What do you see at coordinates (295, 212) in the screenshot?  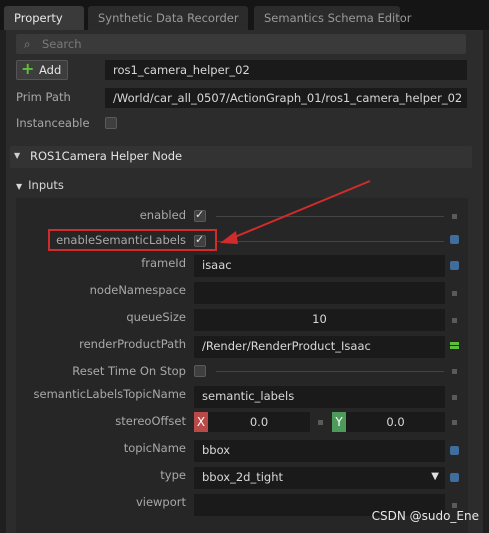 I see `annotation-arrow` at bounding box center [295, 212].